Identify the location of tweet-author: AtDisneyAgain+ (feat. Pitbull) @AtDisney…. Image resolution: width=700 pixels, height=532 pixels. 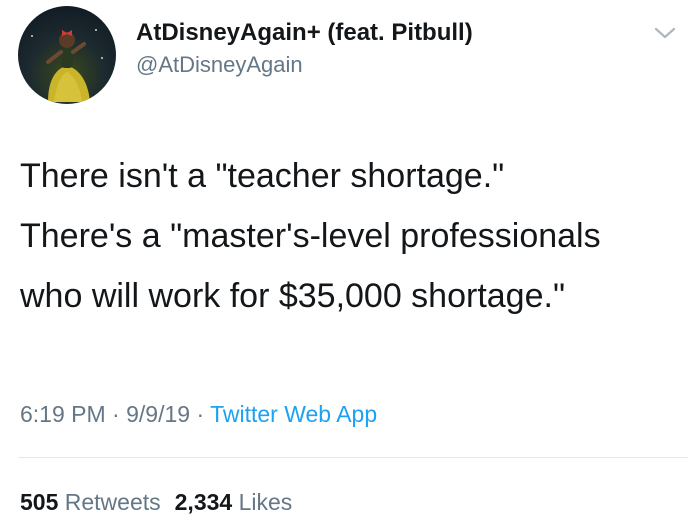
(304, 49).